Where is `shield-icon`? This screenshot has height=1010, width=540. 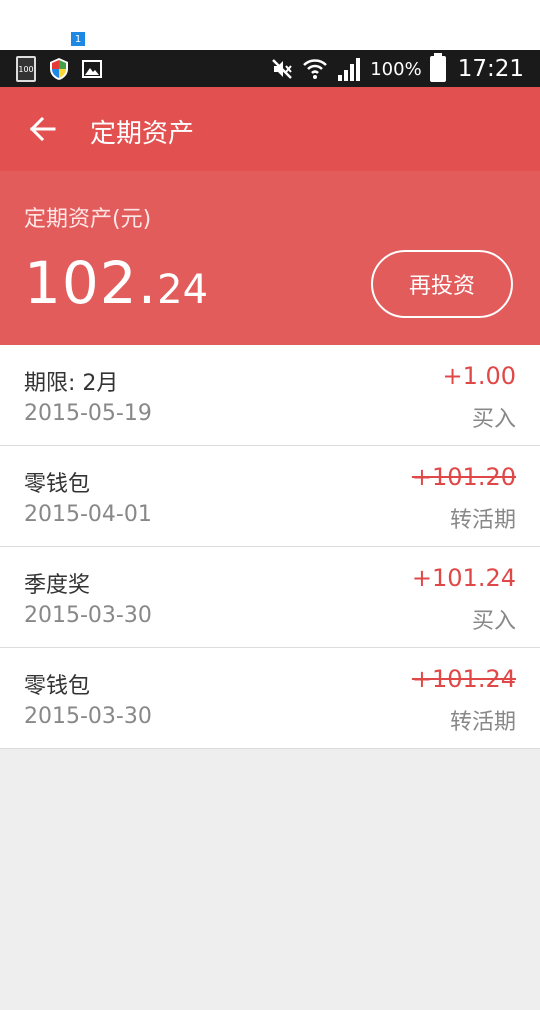 shield-icon is located at coordinates (59, 69).